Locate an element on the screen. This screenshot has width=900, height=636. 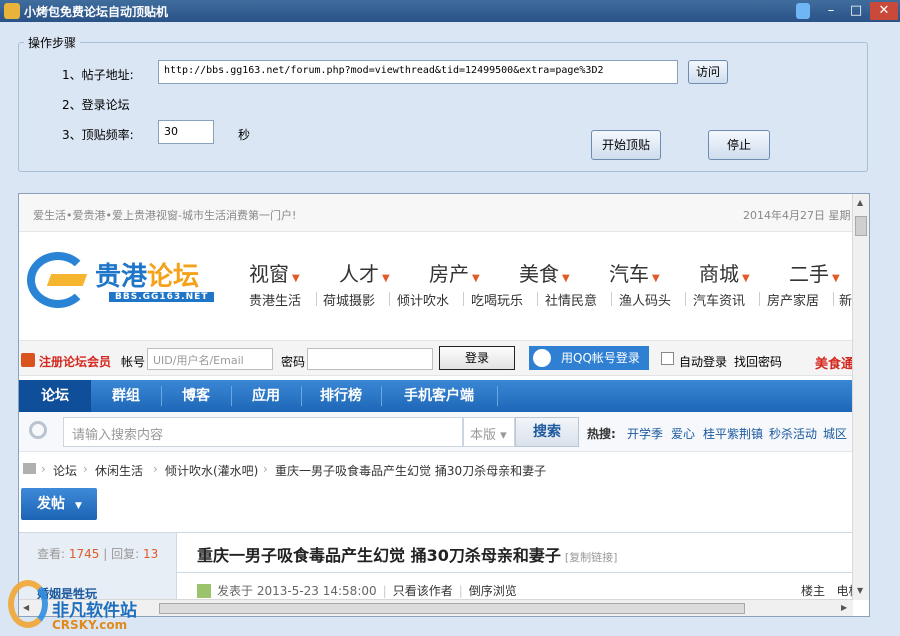
tab-mobile-client: 手机客户端 is located at coordinates (439, 396).